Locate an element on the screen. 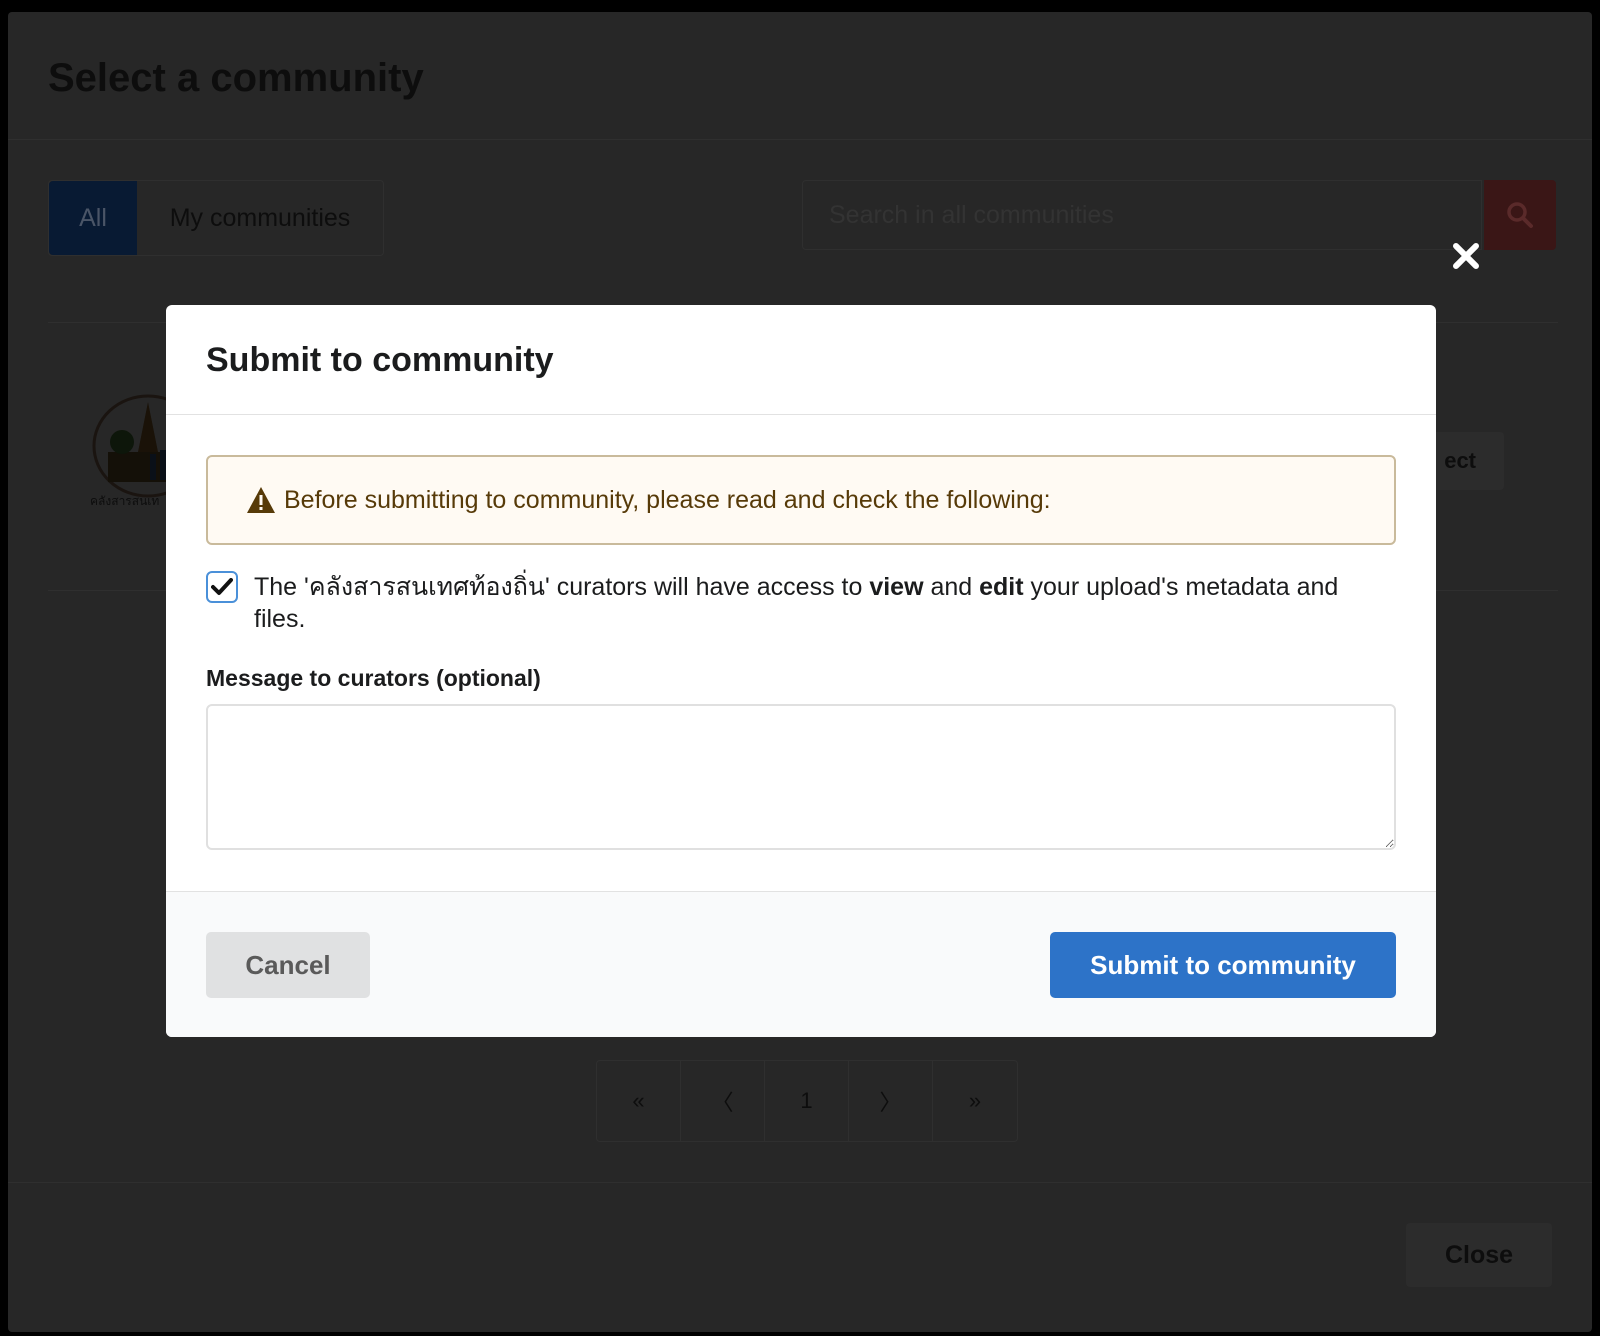  close-modal-button is located at coordinates (1466, 256).